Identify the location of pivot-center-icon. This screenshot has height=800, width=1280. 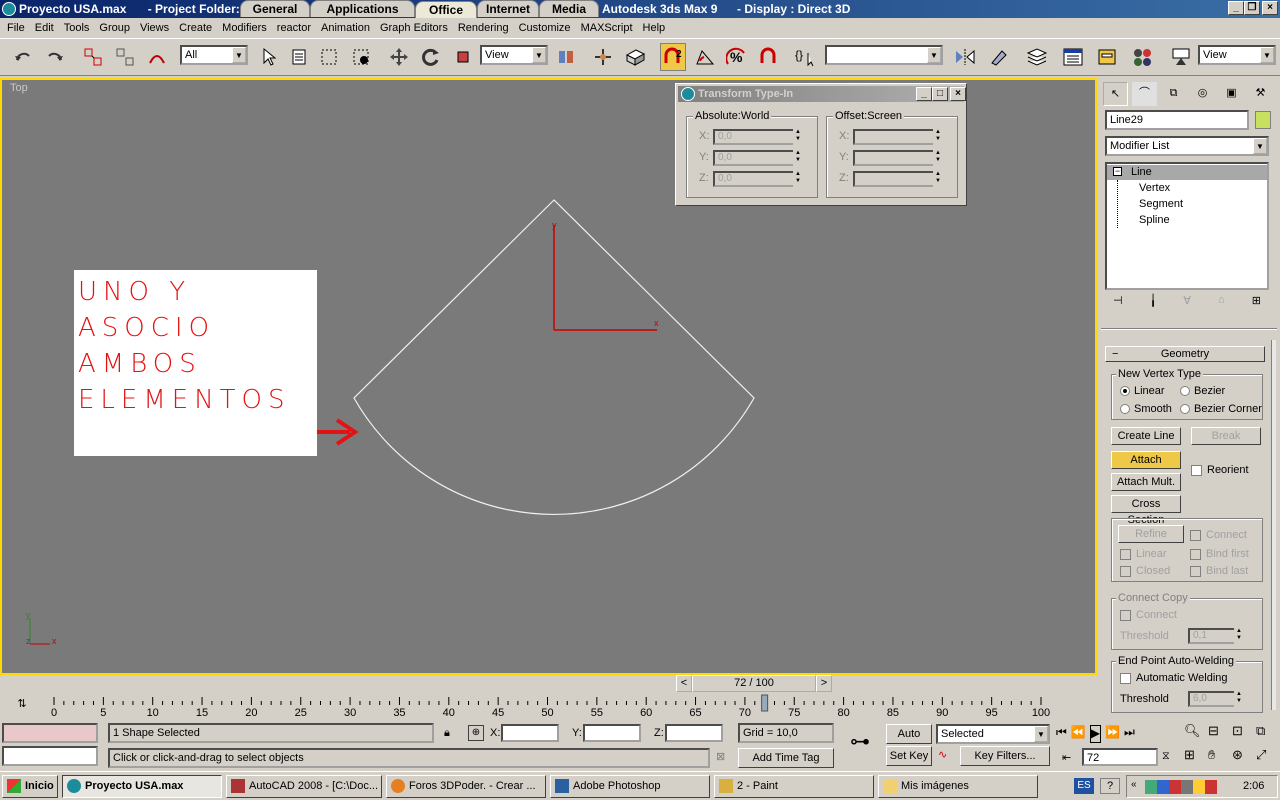
(566, 57).